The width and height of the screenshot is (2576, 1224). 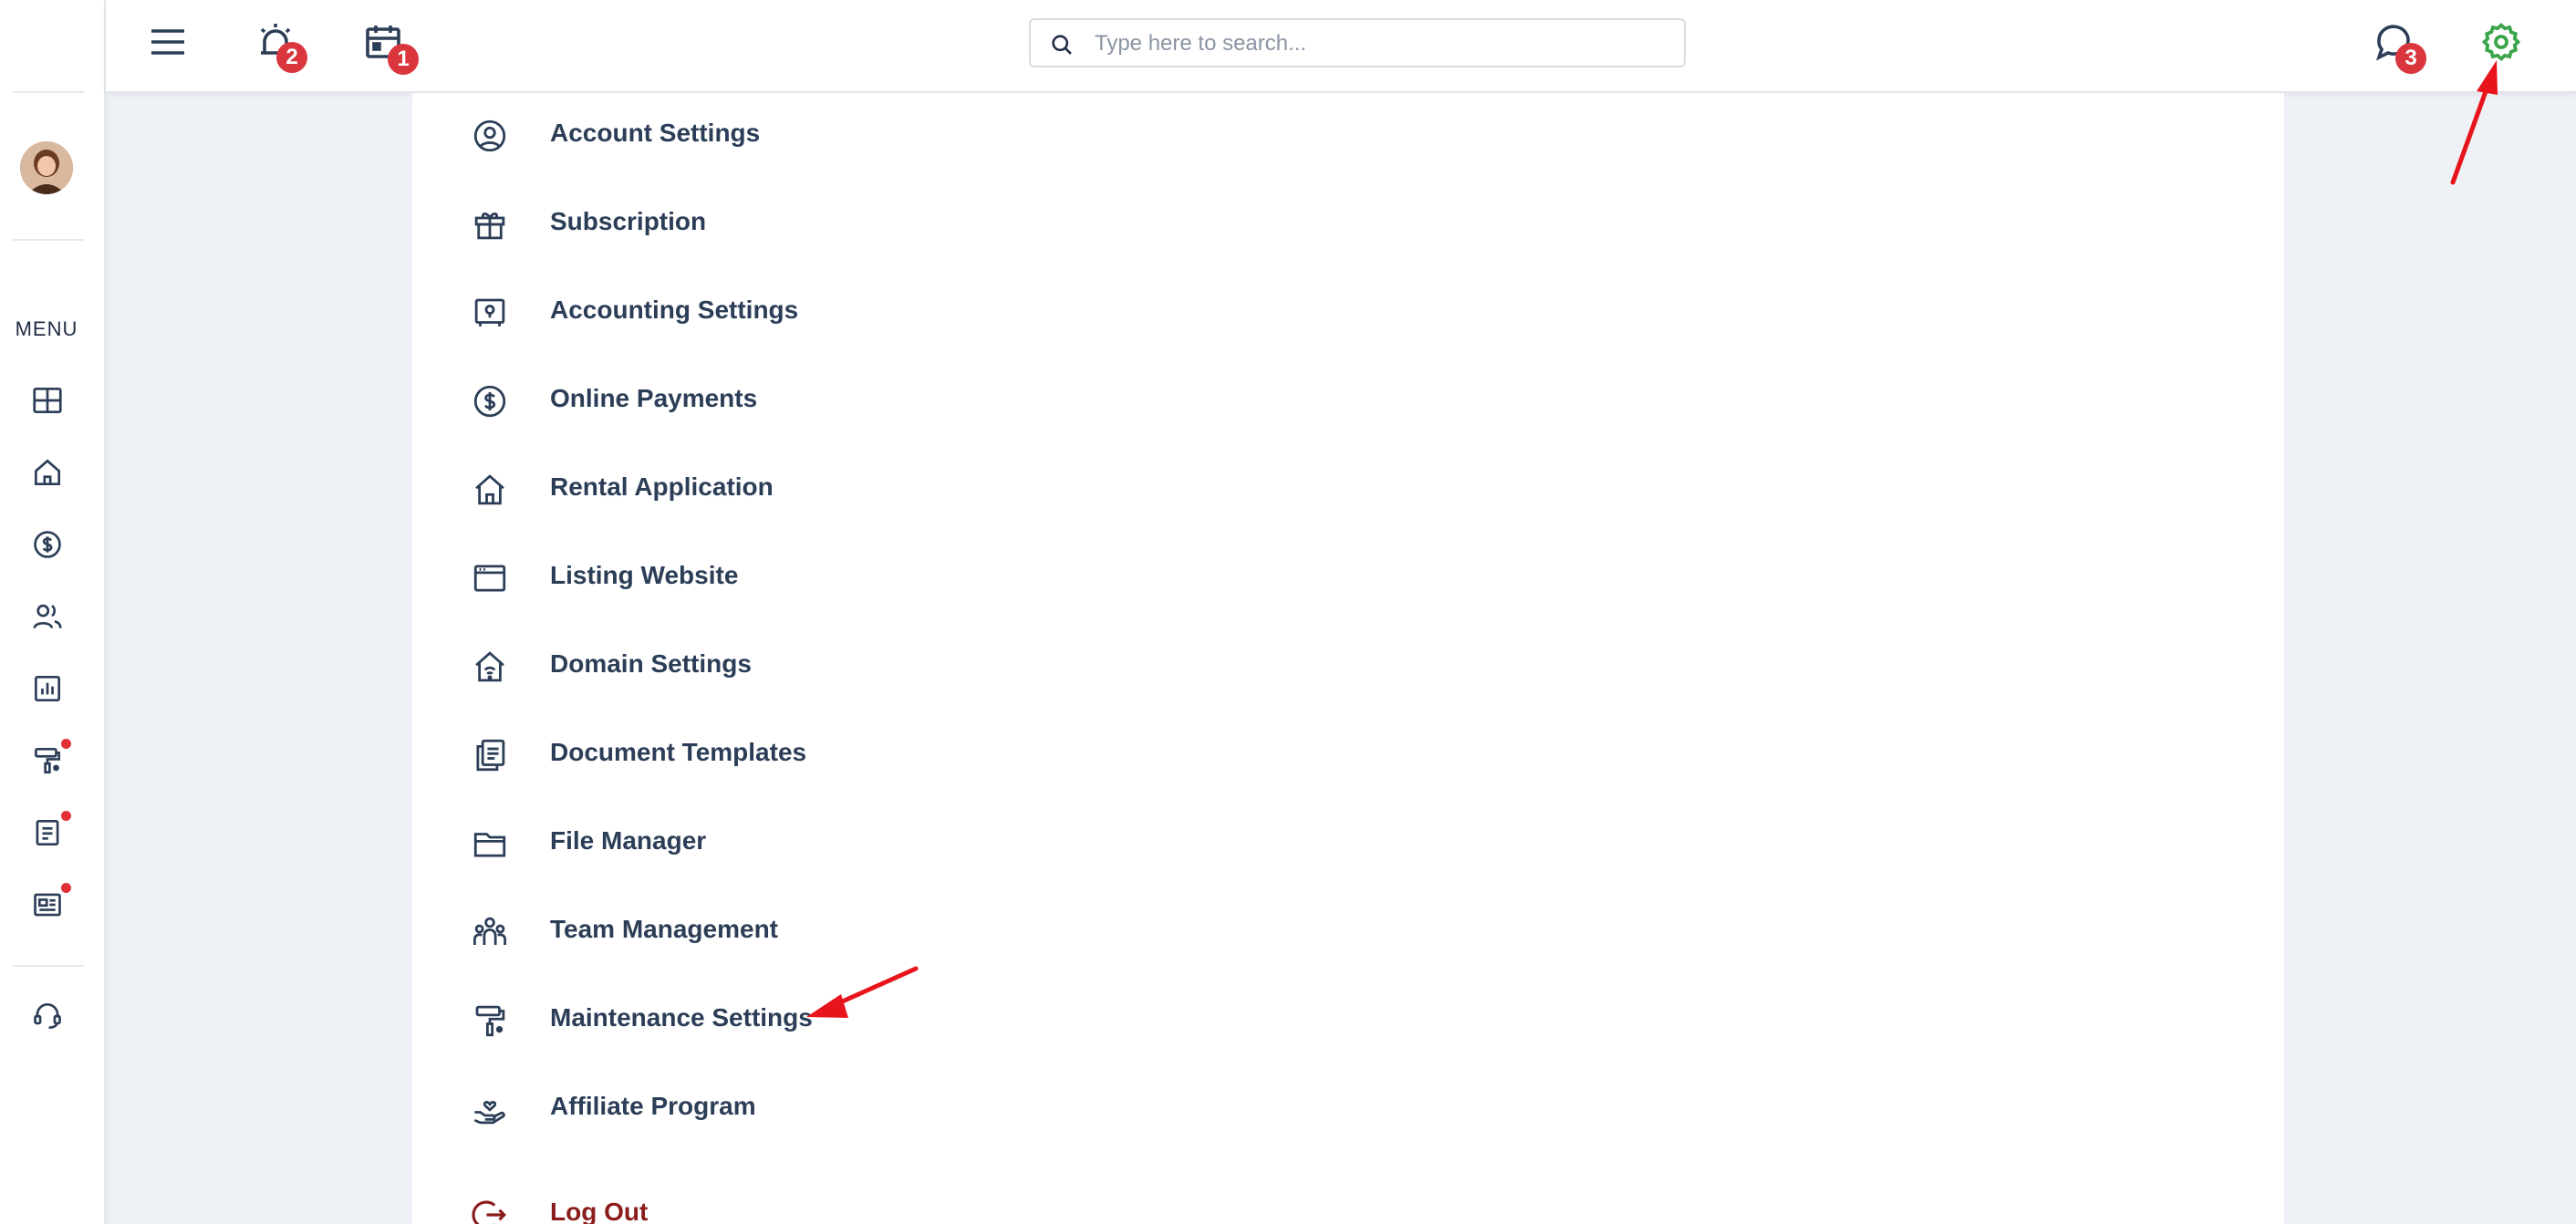 I want to click on left-sidebar: MENU, so click(x=53, y=612).